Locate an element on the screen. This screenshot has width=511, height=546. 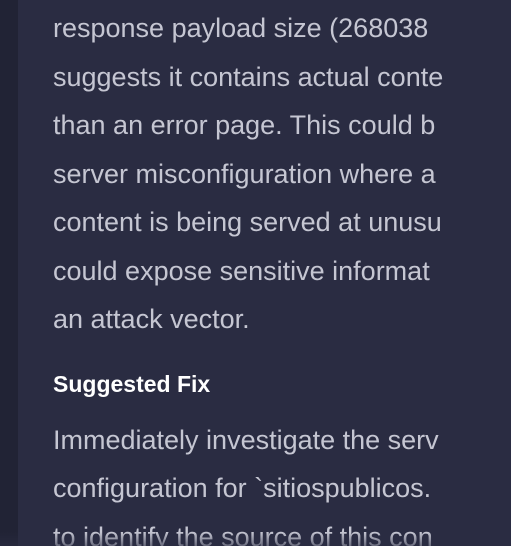
description-line: suggests it contains actual conte is located at coordinates (248, 76).